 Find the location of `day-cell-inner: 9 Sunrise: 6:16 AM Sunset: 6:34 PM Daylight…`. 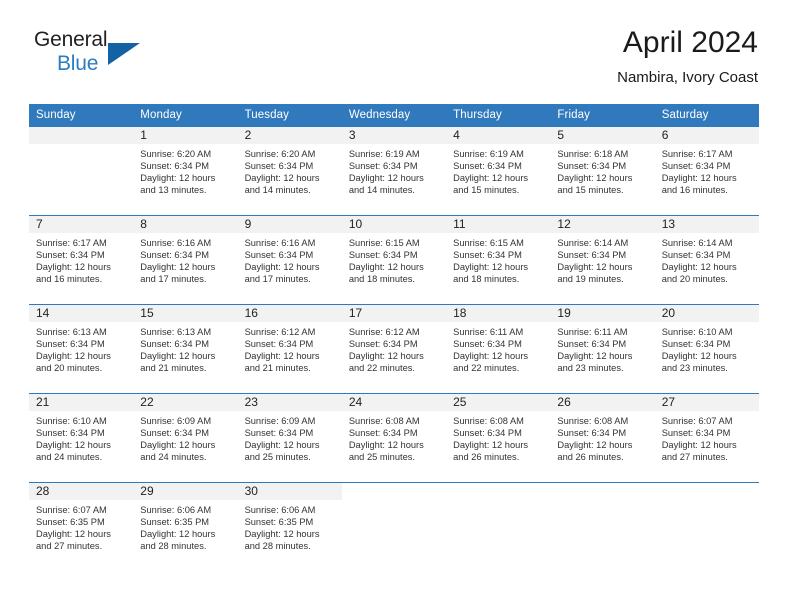

day-cell-inner: 9 Sunrise: 6:16 AM Sunset: 6:34 PM Daylight… is located at coordinates (289, 260).